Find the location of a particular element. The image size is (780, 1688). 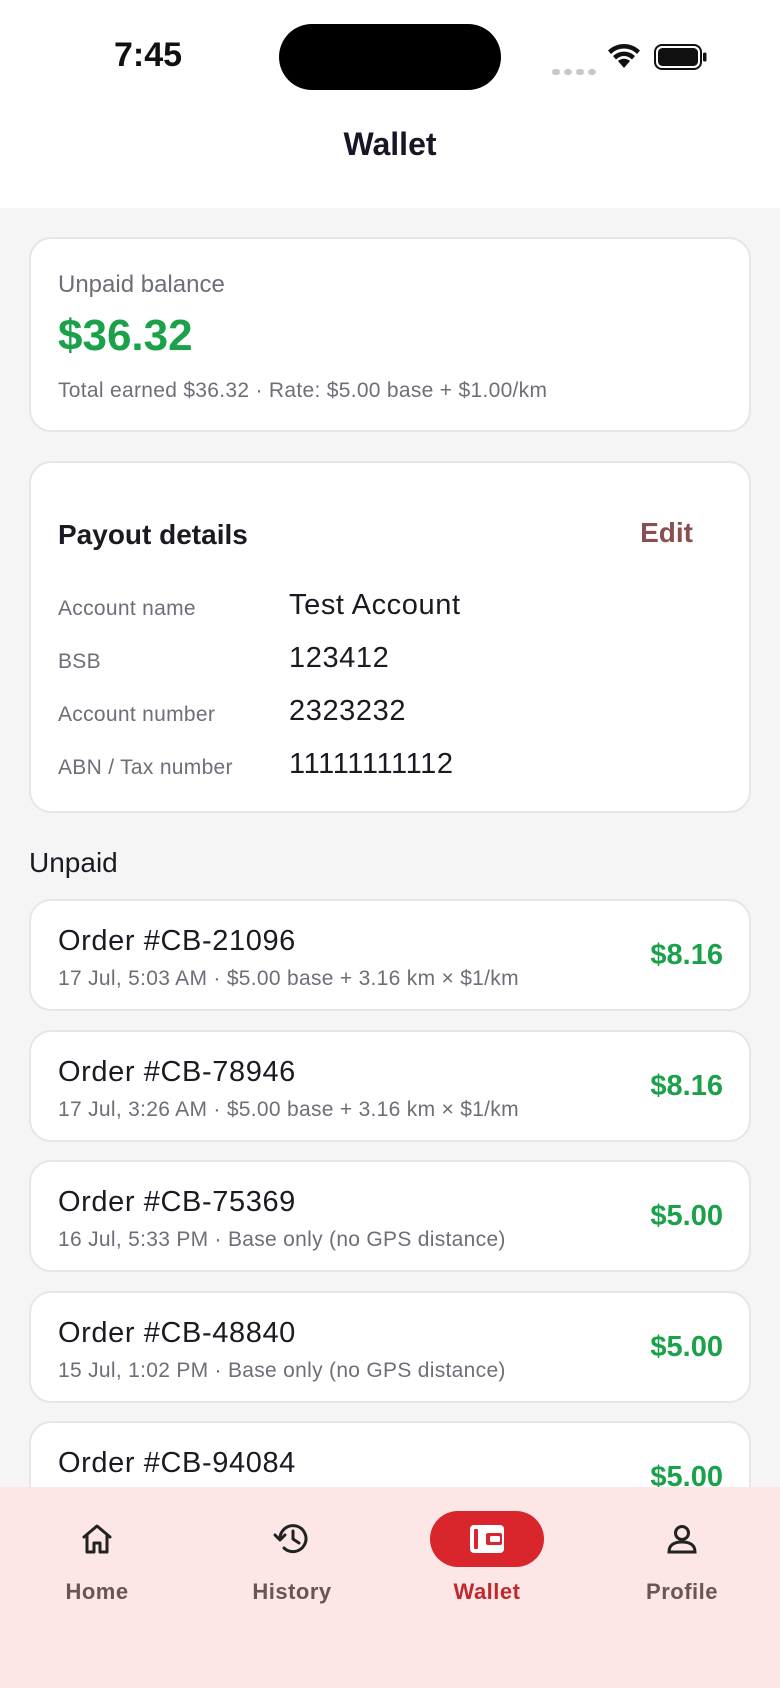

detail-value: Test Account is located at coordinates (375, 605).